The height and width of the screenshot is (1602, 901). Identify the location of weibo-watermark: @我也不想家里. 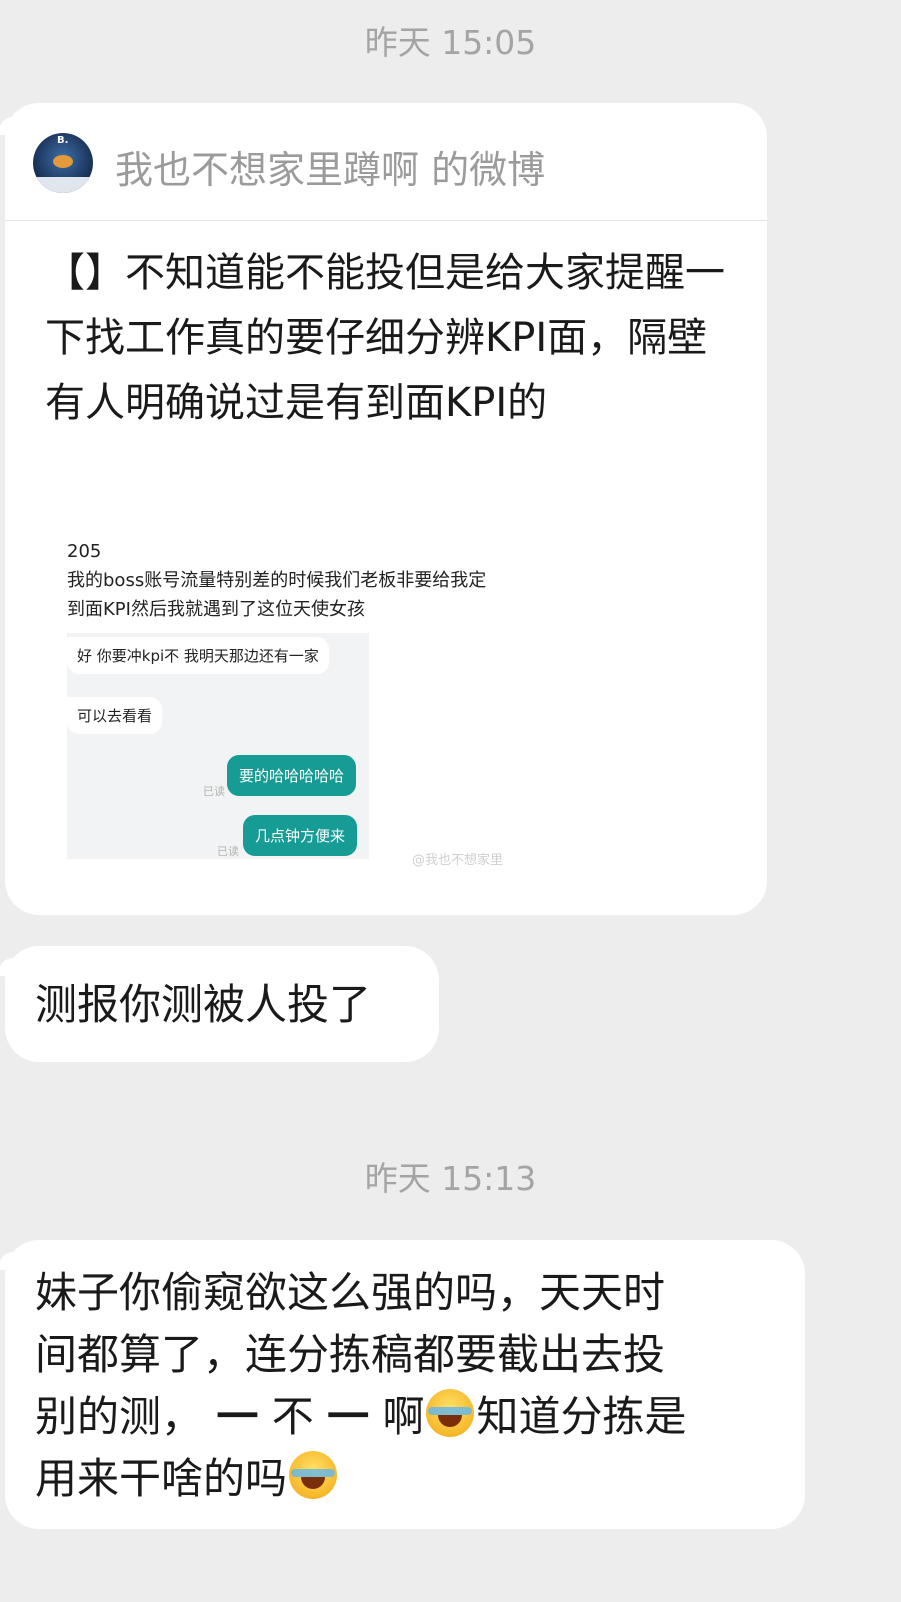
(457, 860).